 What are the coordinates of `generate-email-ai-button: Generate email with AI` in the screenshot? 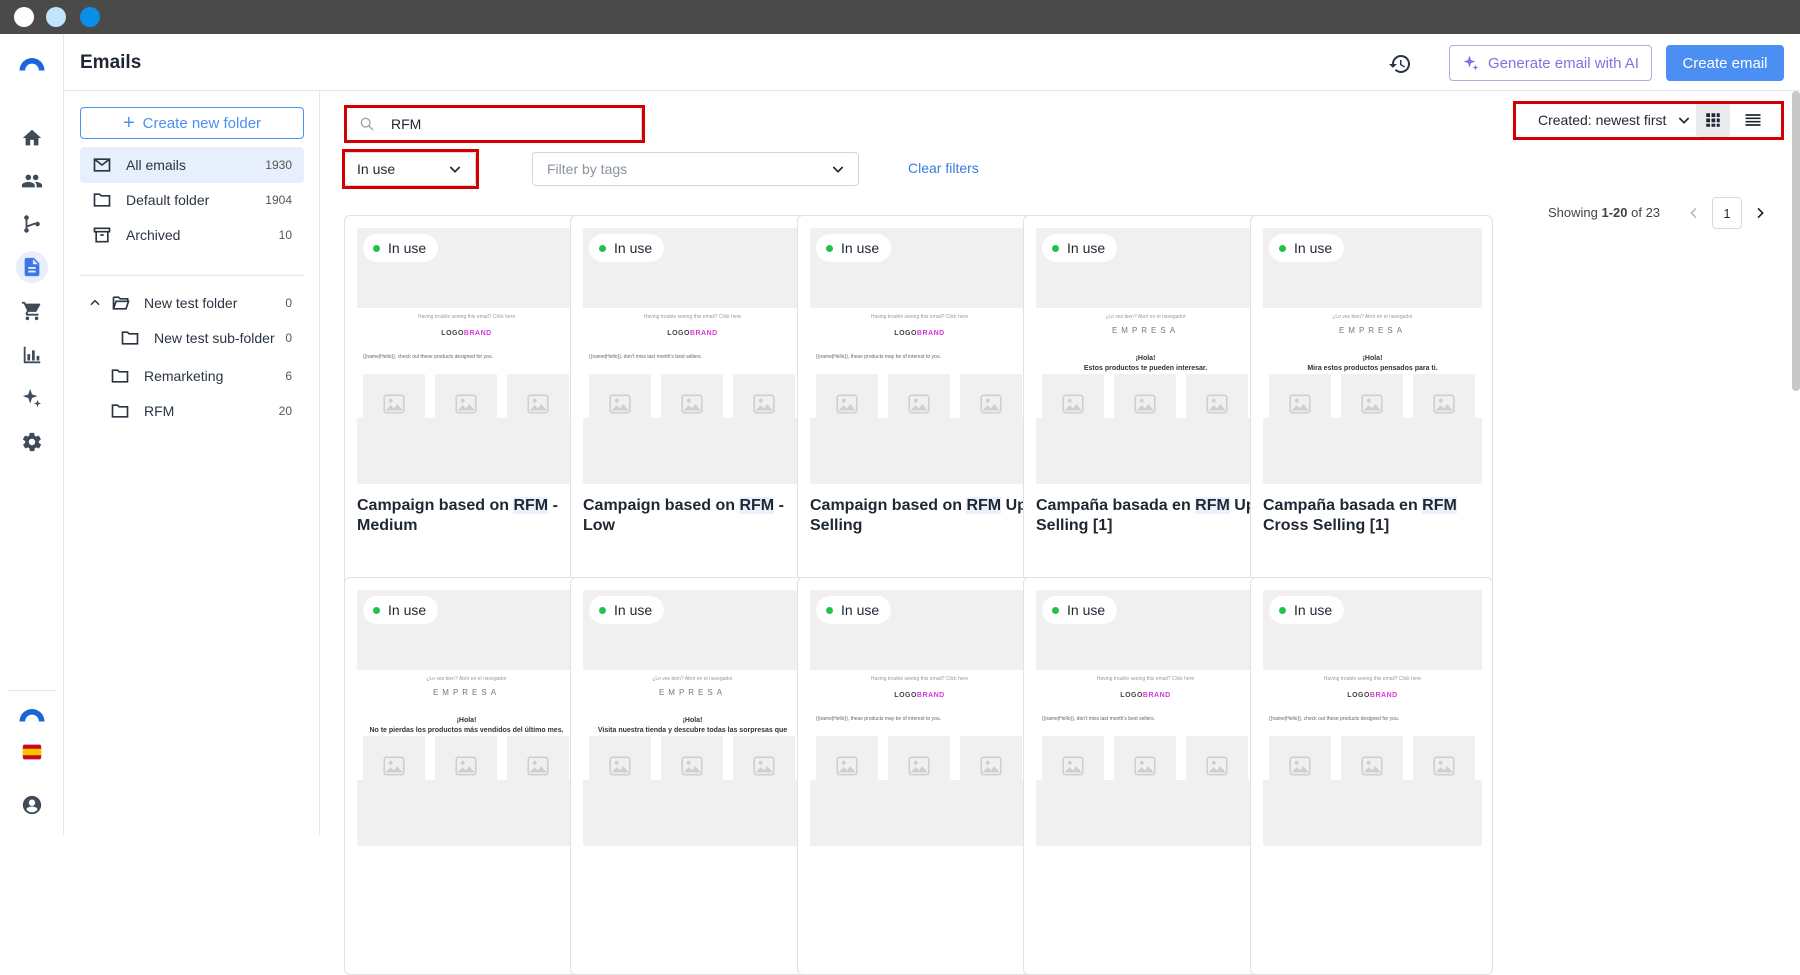 It's located at (1550, 63).